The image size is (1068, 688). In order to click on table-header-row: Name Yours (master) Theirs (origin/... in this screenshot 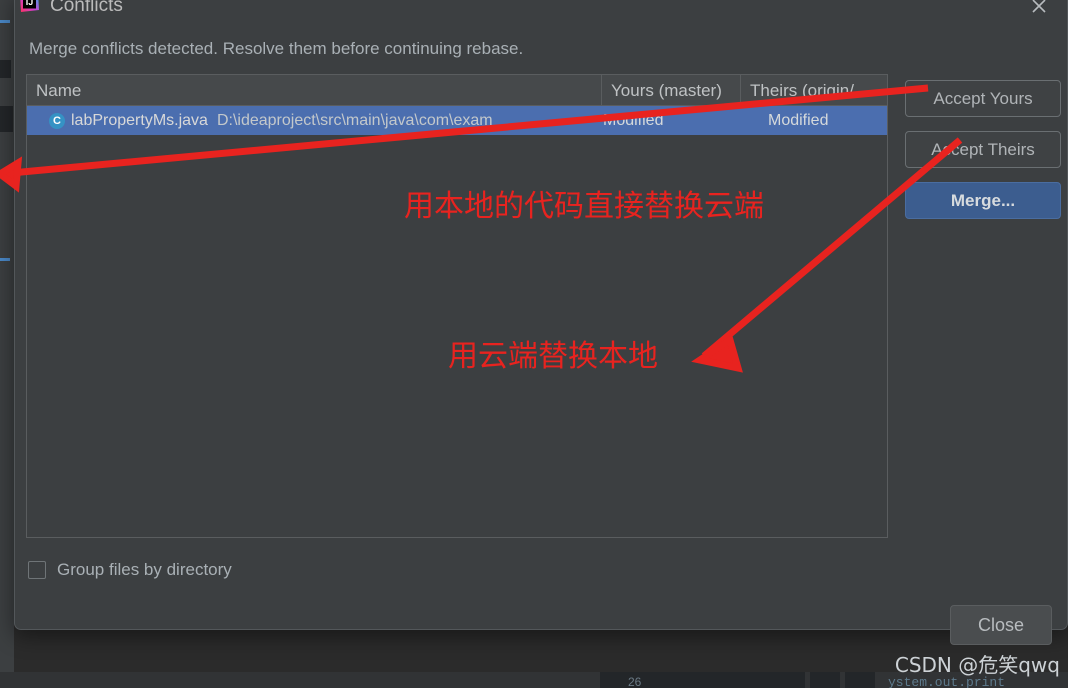, I will do `click(457, 90)`.